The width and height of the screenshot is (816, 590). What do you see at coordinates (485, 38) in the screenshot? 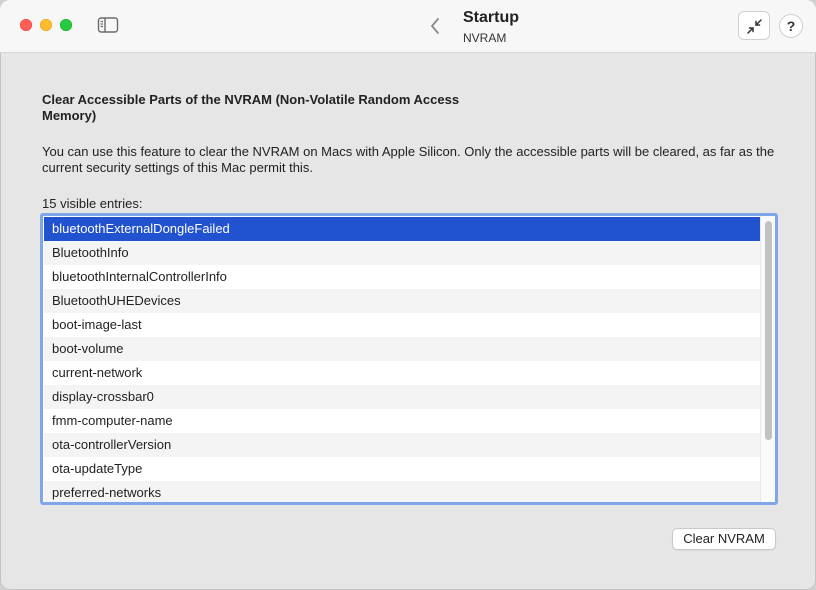
I see `window-subtitle: NVRAM` at bounding box center [485, 38].